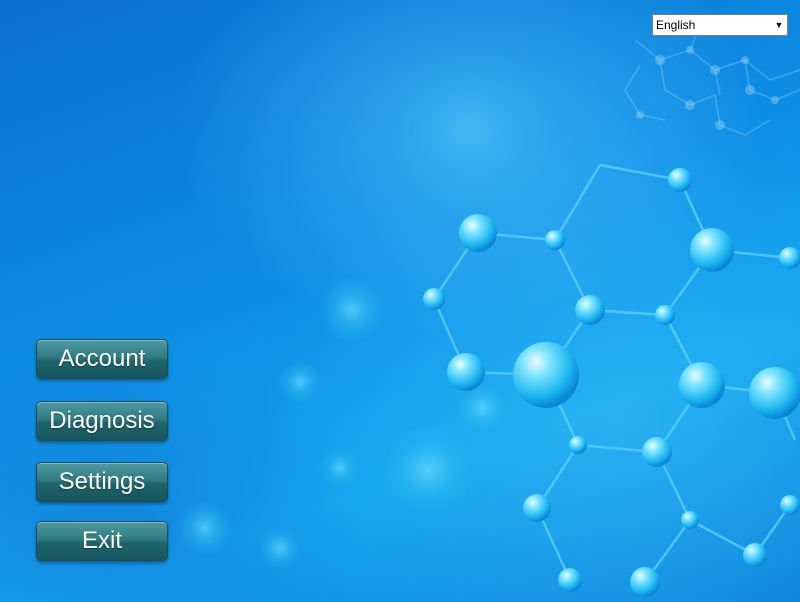  I want to click on account-button: Account, so click(102, 359).